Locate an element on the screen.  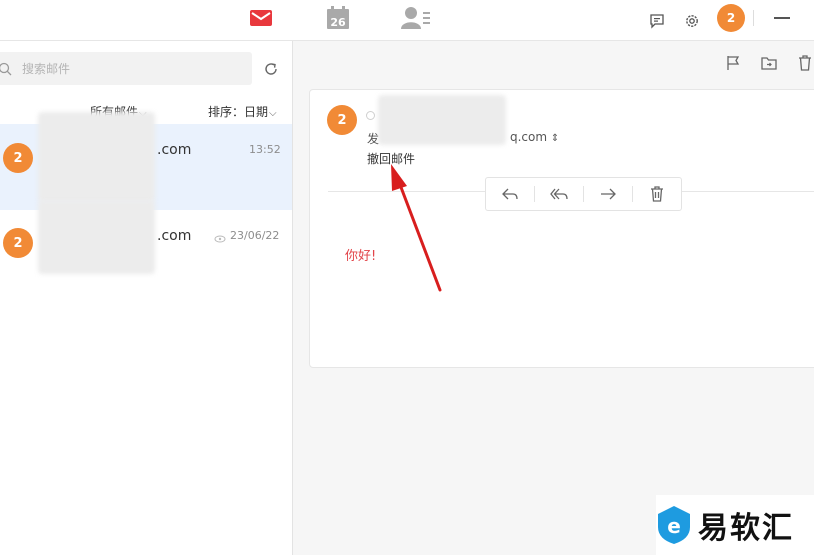
read-eye-icon is located at coordinates (220, 238).